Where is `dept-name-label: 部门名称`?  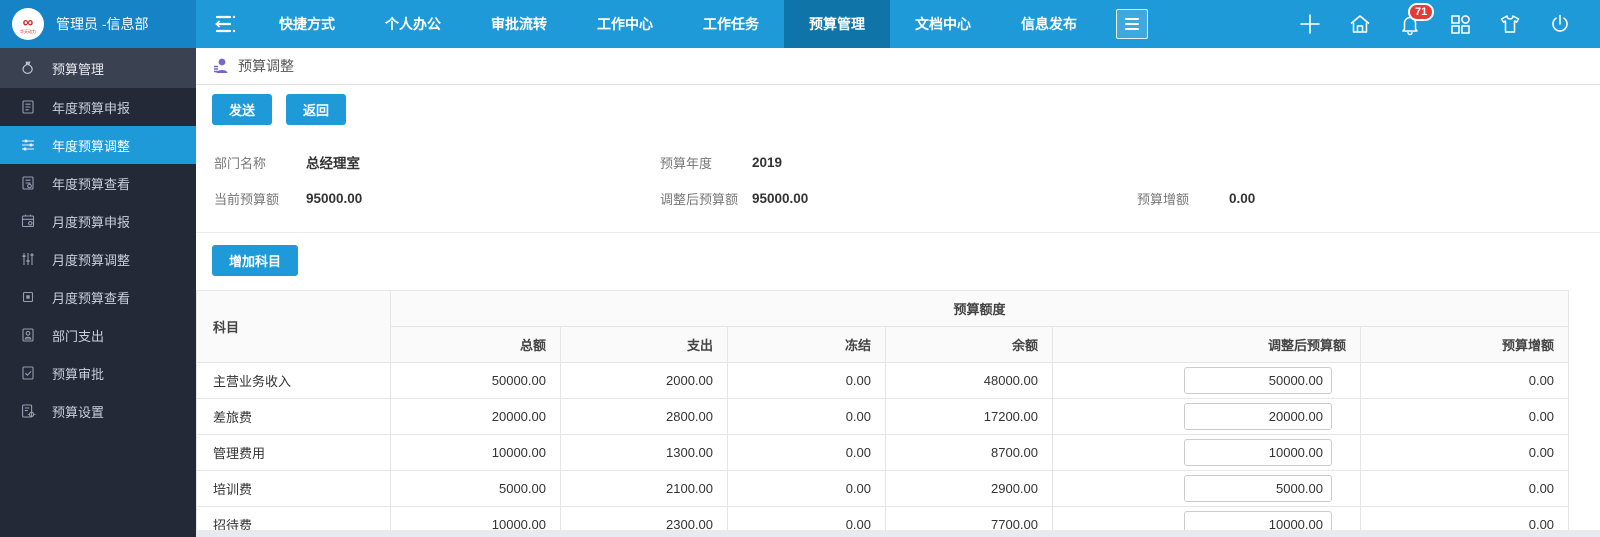 dept-name-label: 部门名称 is located at coordinates (240, 163).